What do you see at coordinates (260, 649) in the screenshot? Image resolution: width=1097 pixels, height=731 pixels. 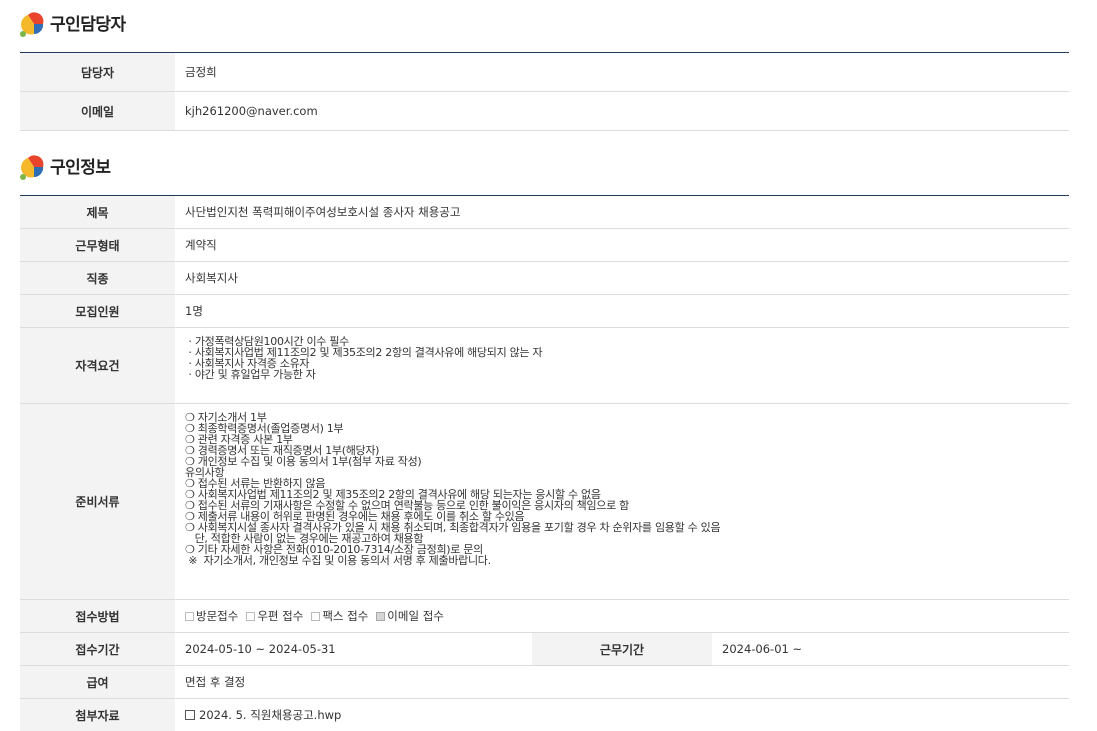 I see `application-period-value: 2024-05-10 ~ 2024-05-31` at bounding box center [260, 649].